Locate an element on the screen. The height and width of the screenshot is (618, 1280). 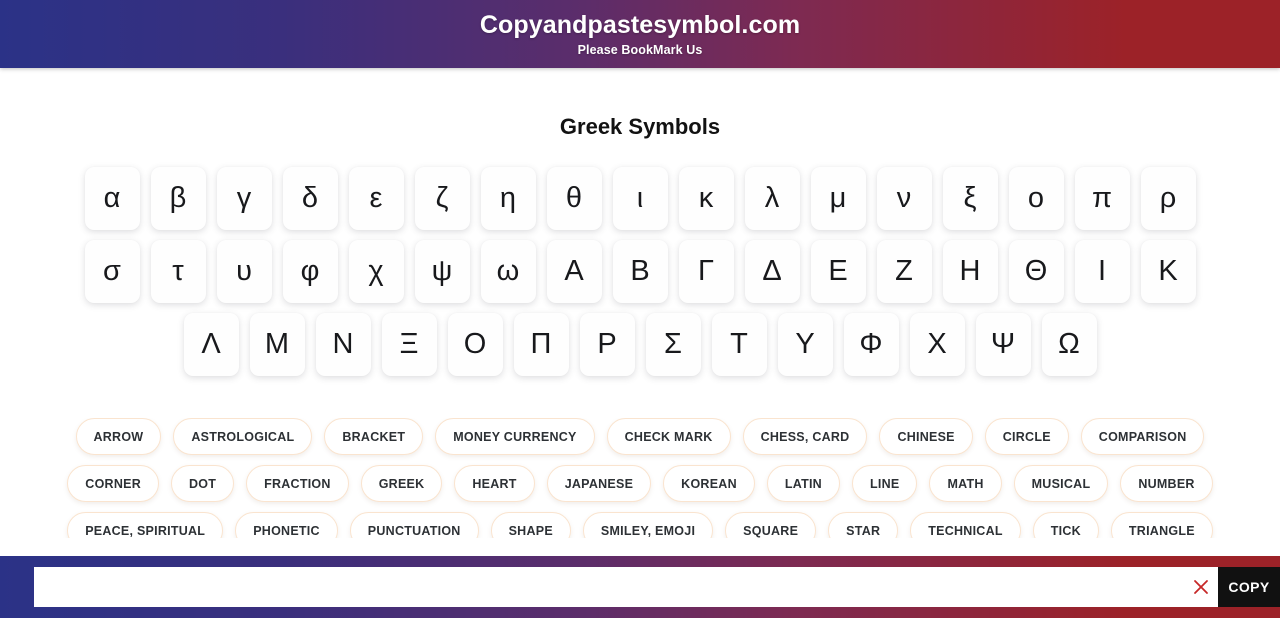
symbol-card: Ν is located at coordinates (343, 344).